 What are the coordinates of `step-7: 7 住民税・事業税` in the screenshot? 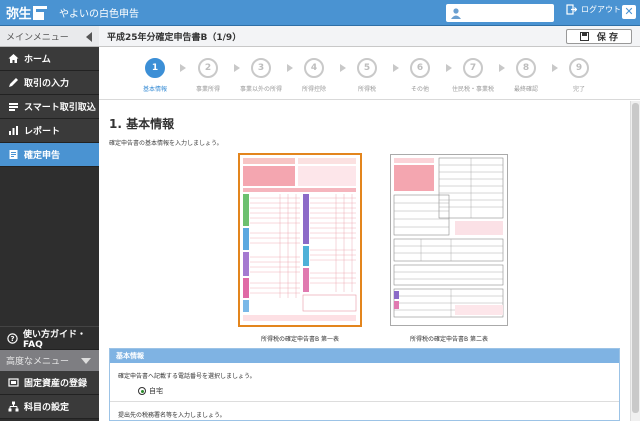 It's located at (473, 75).